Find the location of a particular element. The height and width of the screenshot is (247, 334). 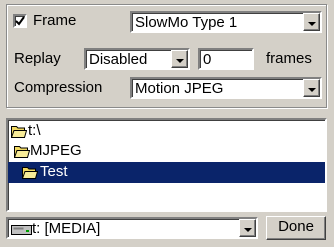

checkmark-icon is located at coordinates (20, 21).